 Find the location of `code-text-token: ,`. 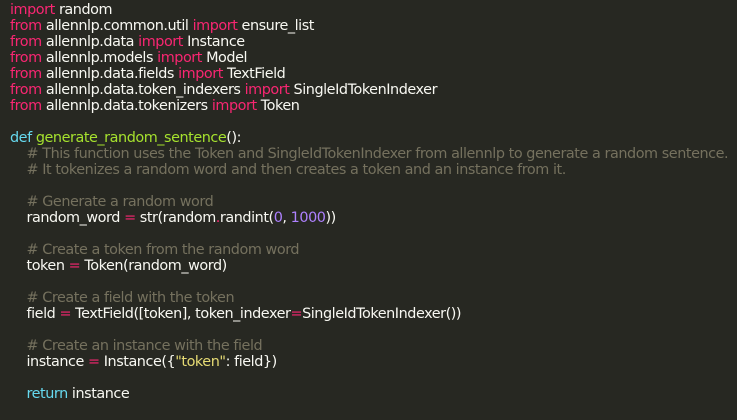

code-text-token: , is located at coordinates (286, 218).